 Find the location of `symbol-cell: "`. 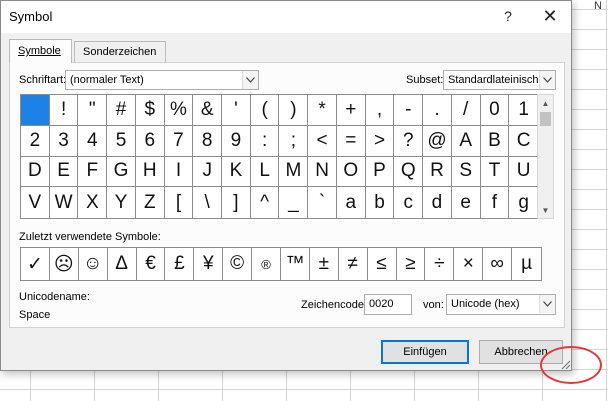

symbol-cell: " is located at coordinates (93, 110).